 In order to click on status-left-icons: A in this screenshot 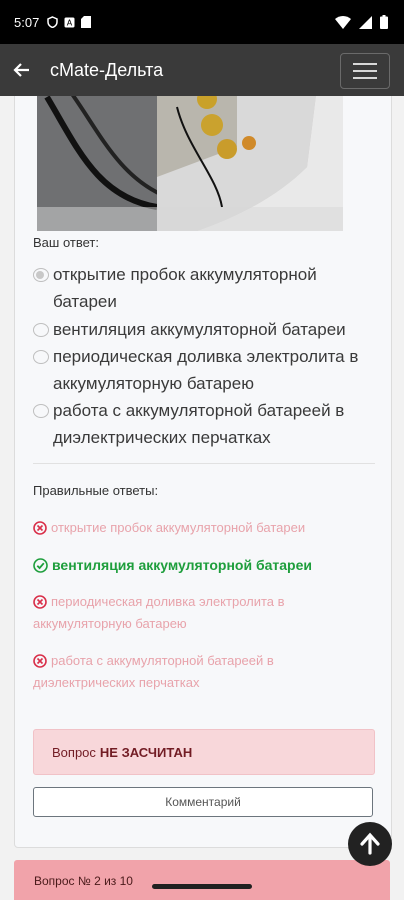, I will do `click(69, 22)`.